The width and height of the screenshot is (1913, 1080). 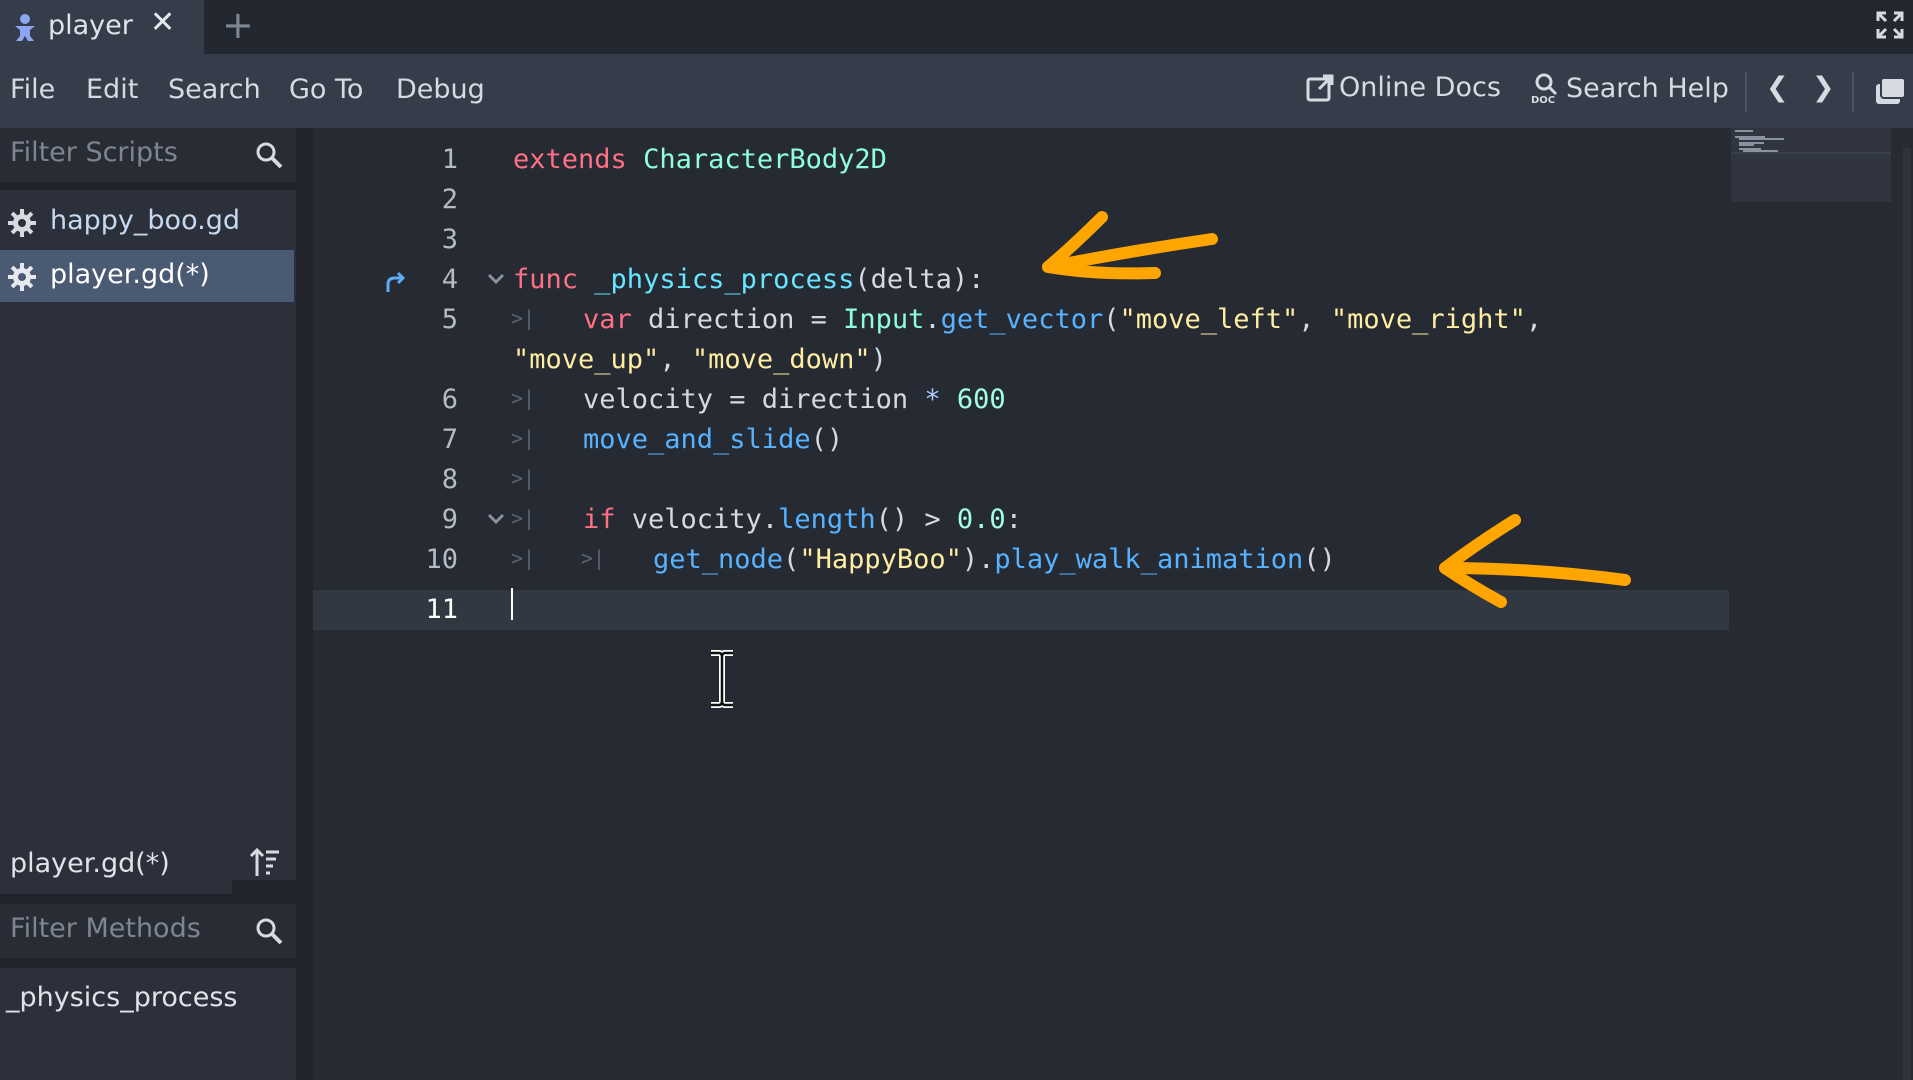 What do you see at coordinates (1021, 440) in the screenshot?
I see `code-line-7: 7 >| move_and_slide()` at bounding box center [1021, 440].